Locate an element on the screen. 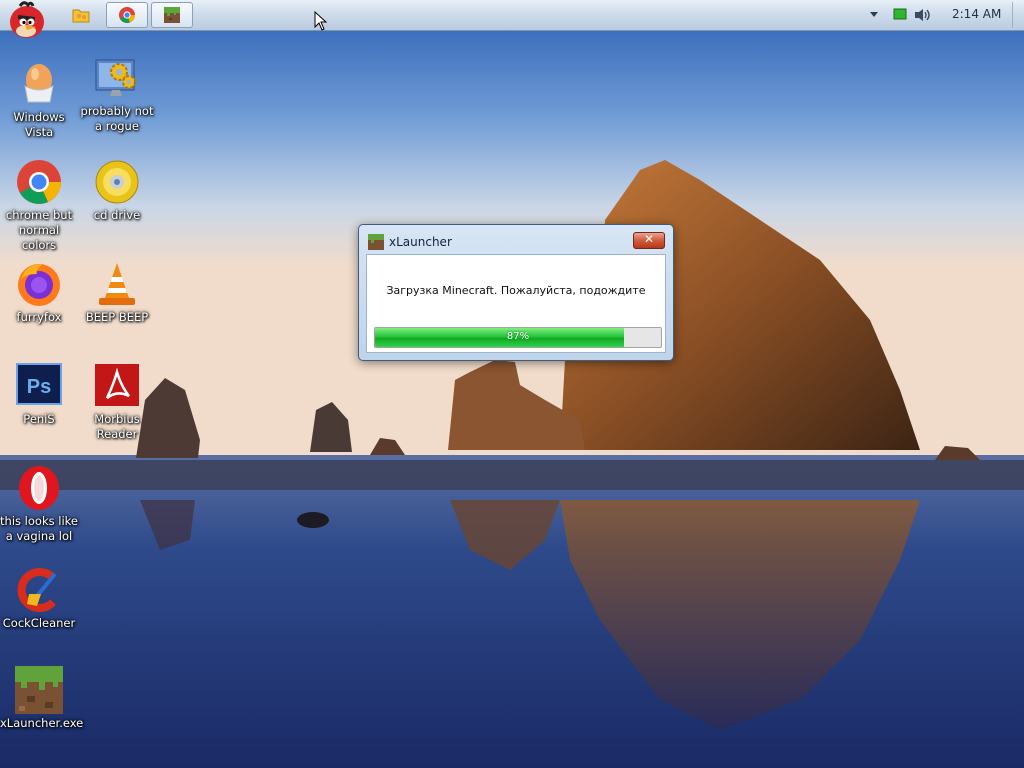 Image resolution: width=1024 pixels, height=768 pixels. desktop-icon-opera: this looks like a vagina lol is located at coordinates (39, 504).